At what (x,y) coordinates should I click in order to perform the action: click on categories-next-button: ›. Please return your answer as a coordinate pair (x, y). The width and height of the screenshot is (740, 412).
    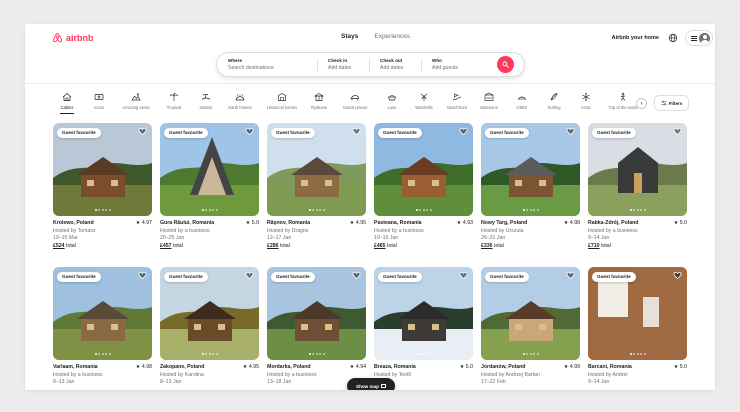
    Looking at the image, I should click on (641, 103).